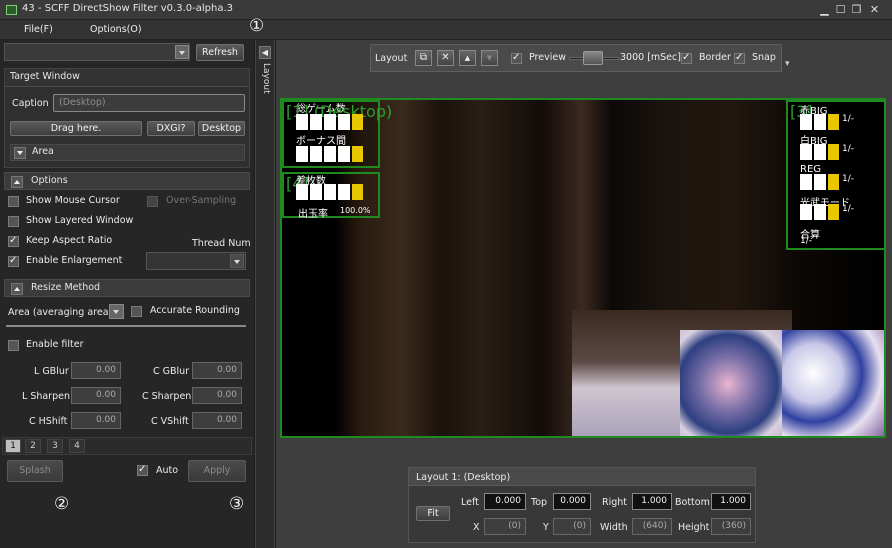 This screenshot has height=548, width=892. What do you see at coordinates (43, 151) in the screenshot?
I see `area-label: Area` at bounding box center [43, 151].